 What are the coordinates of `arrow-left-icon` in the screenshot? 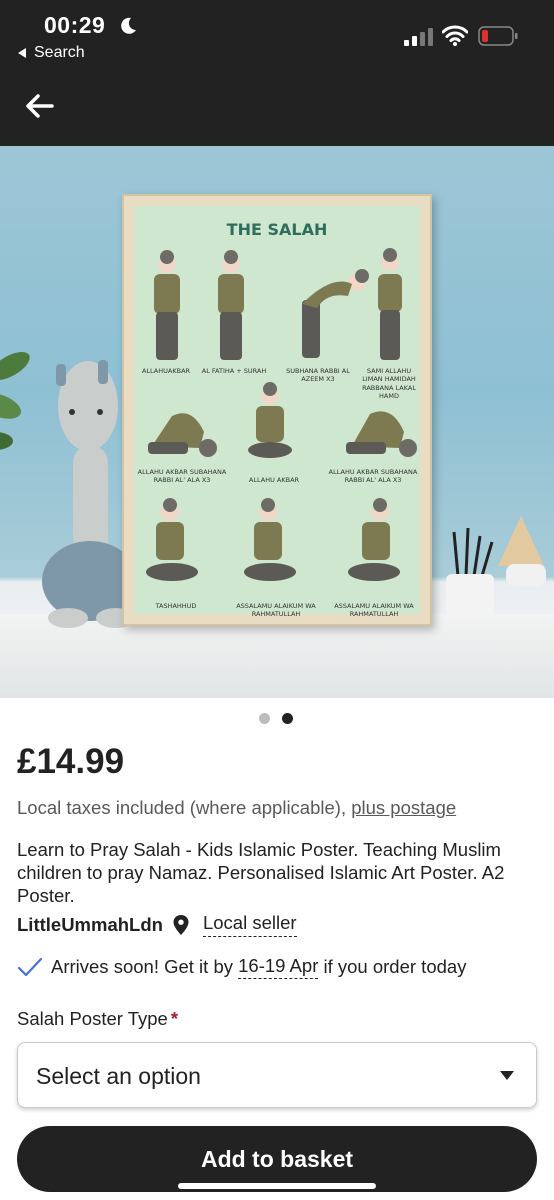 It's located at (40, 106).